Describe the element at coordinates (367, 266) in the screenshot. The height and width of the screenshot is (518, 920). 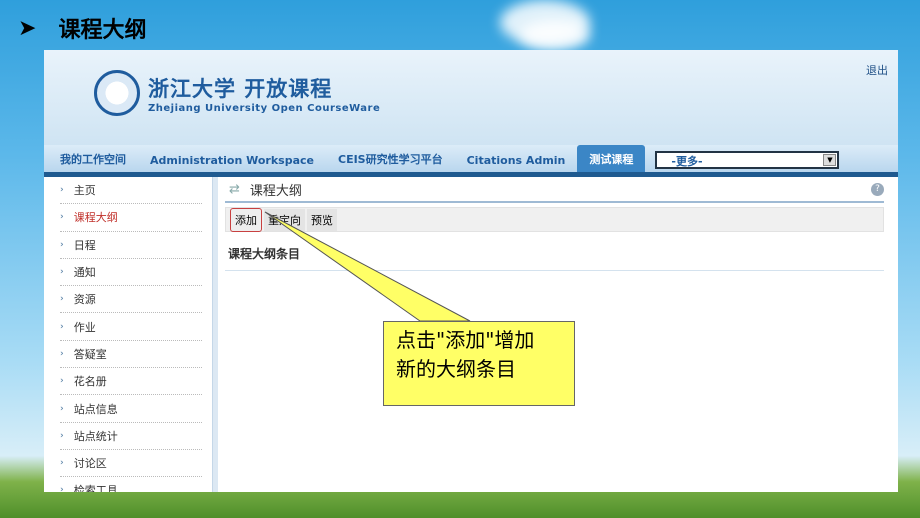
I see `callout-pointer` at that location.